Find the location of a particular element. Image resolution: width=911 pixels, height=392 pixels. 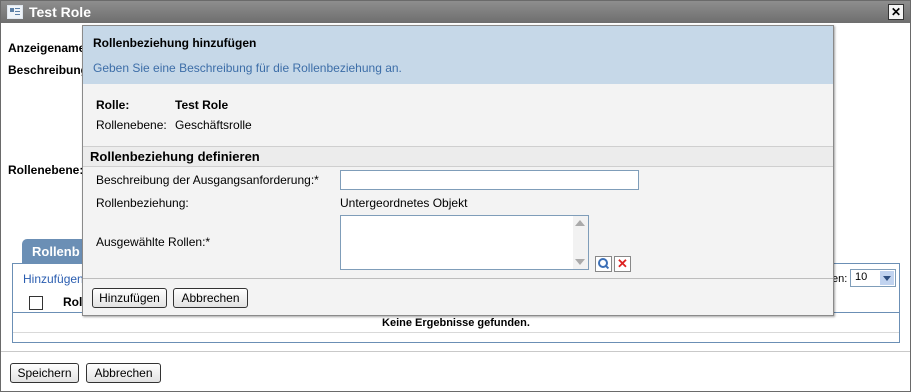

selected-roles-label: Ausgewählte Rollen:* is located at coordinates (153, 242).